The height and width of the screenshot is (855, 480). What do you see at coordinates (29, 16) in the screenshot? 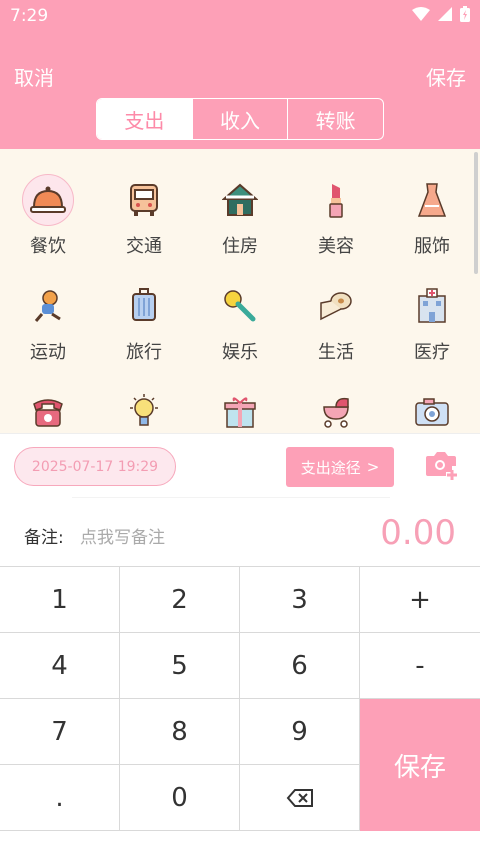
I see `status-time: 7:29` at bounding box center [29, 16].